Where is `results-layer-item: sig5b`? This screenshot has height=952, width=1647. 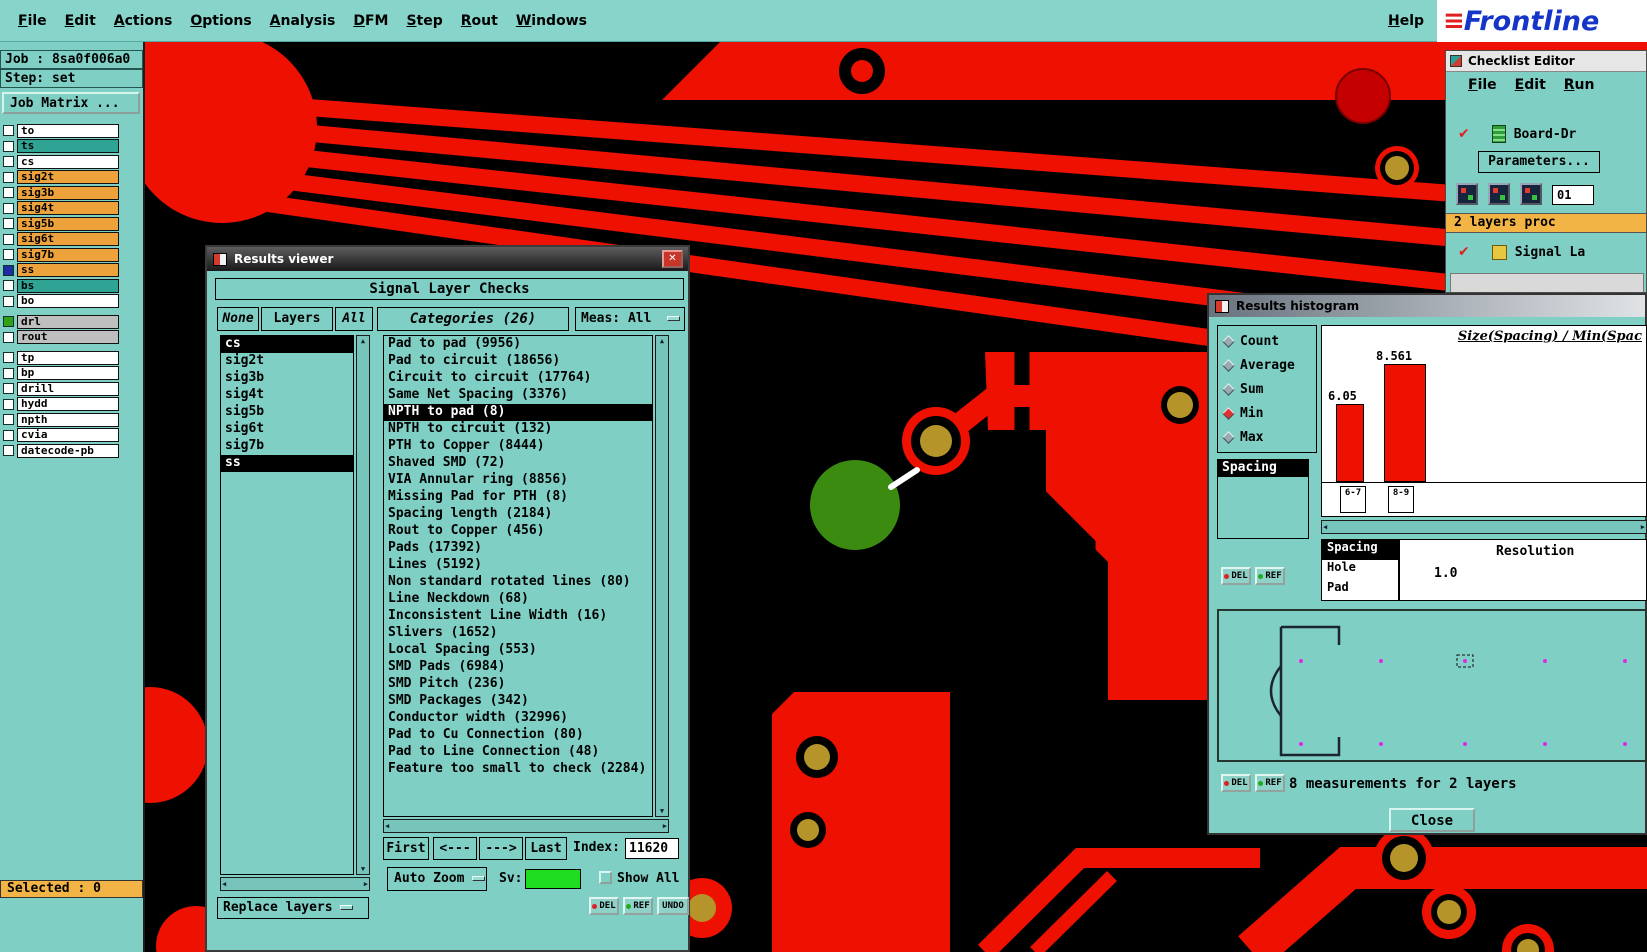 results-layer-item: sig5b is located at coordinates (287, 412).